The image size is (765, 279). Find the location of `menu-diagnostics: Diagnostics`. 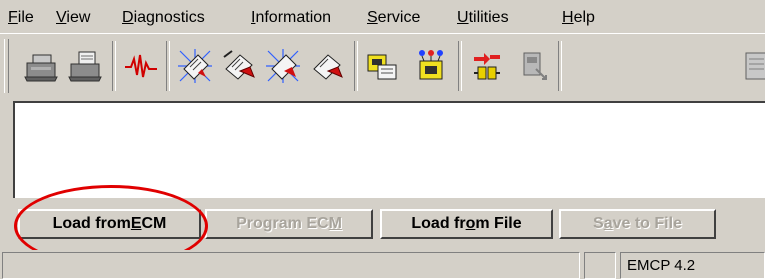

menu-diagnostics: Diagnostics is located at coordinates (163, 18).